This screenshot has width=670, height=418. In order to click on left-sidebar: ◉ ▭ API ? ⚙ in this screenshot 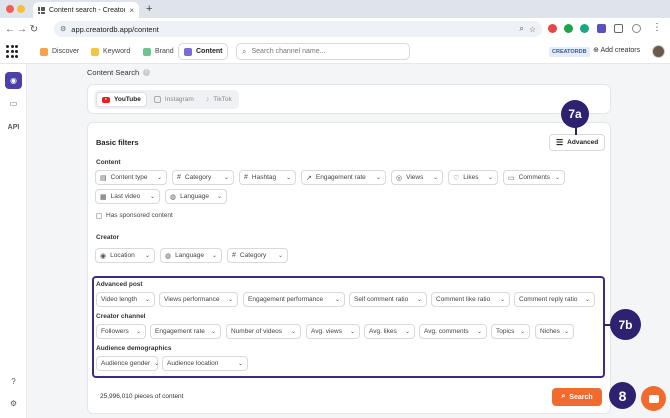, I will do `click(13, 241)`.